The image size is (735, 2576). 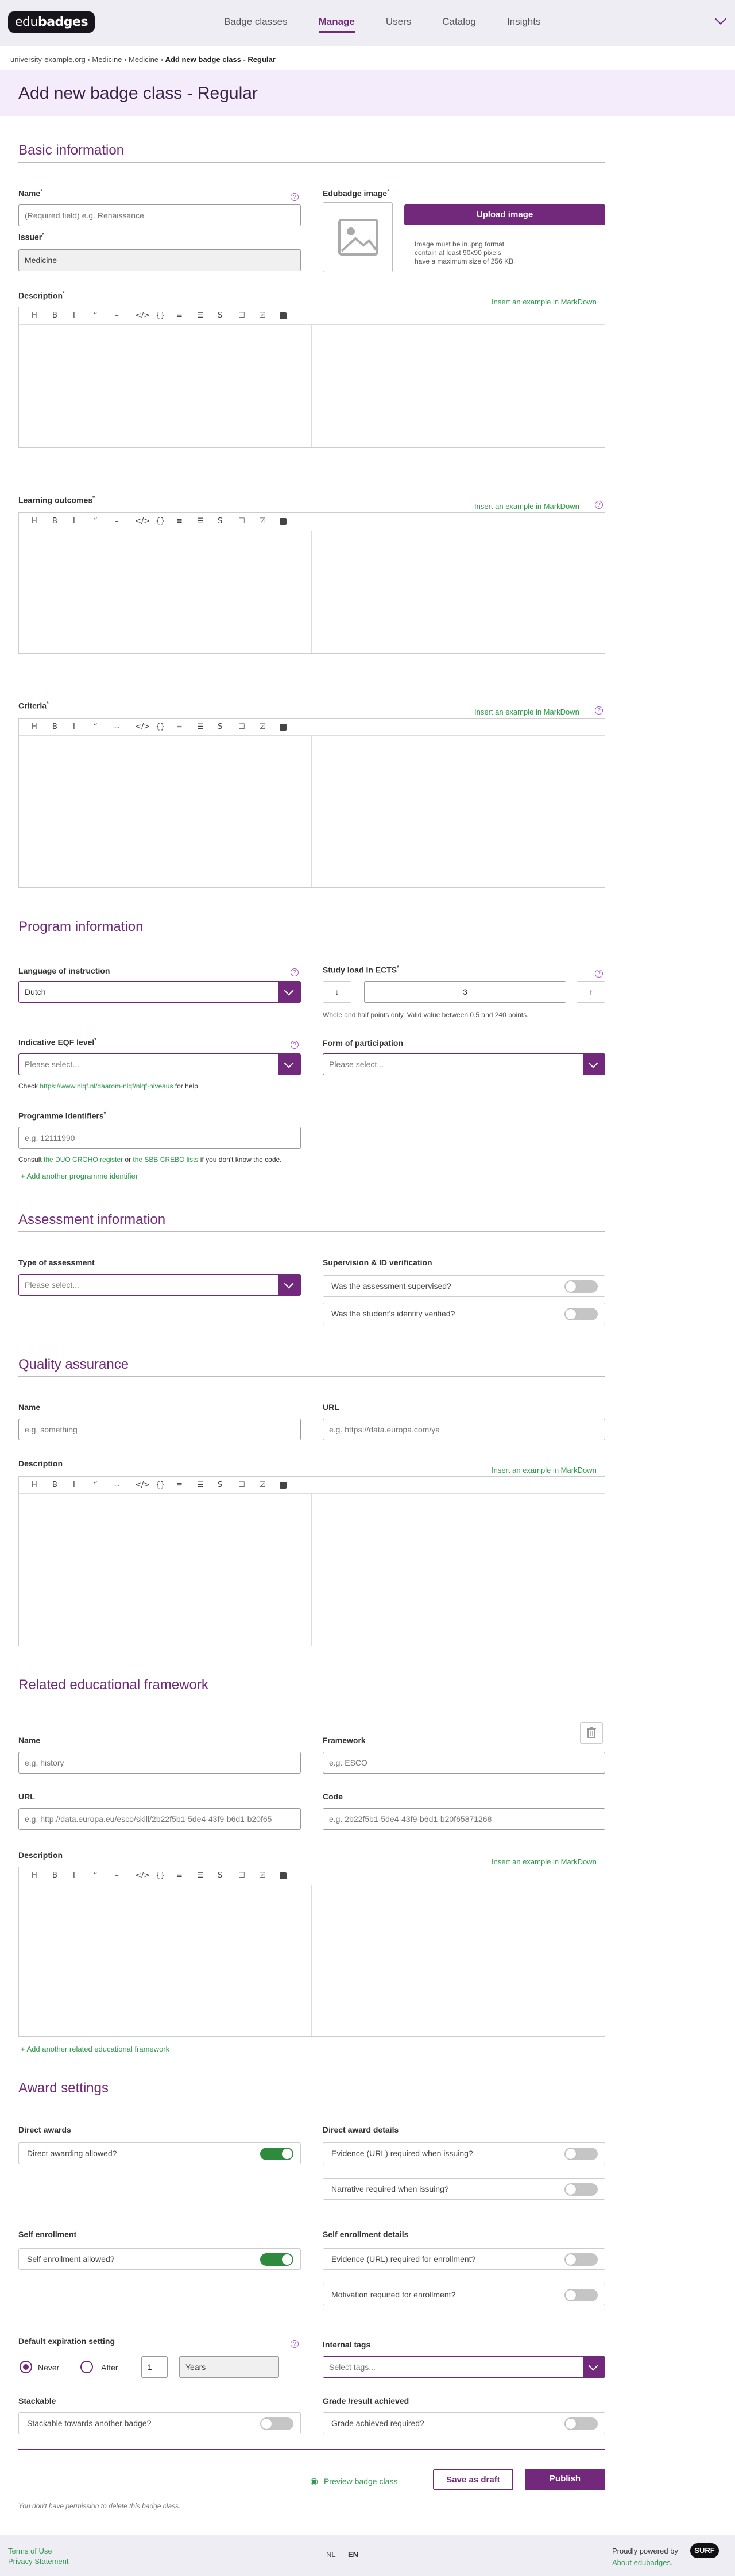 I want to click on qa-name-input, so click(x=159, y=1429).